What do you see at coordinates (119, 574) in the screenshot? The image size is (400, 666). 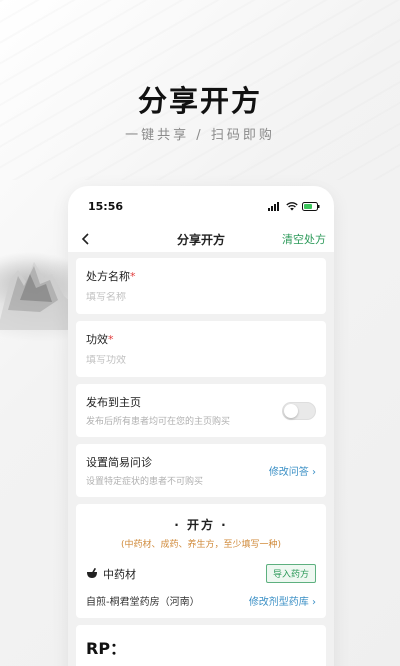 I see `herb-label: 中药材` at bounding box center [119, 574].